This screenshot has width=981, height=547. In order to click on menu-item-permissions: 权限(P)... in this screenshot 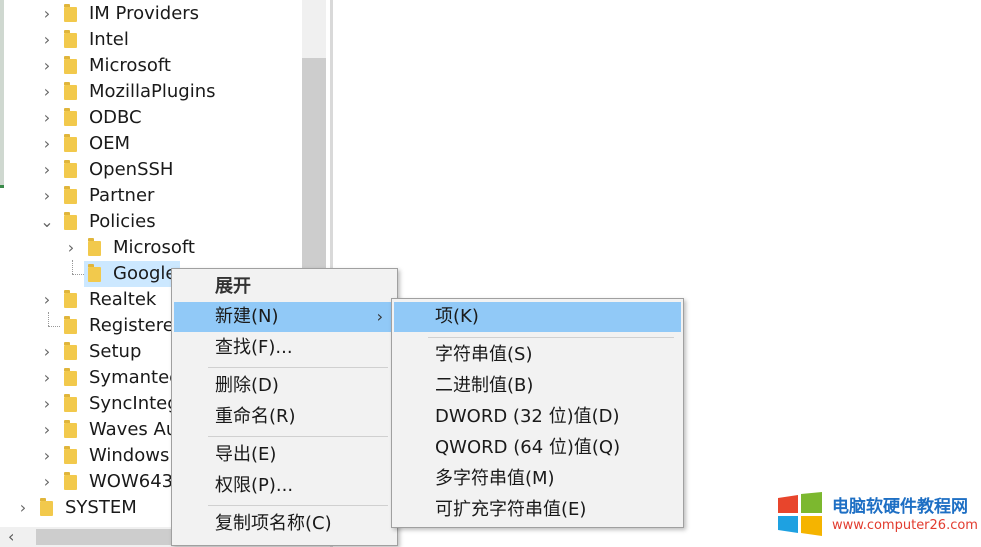, I will do `click(284, 486)`.